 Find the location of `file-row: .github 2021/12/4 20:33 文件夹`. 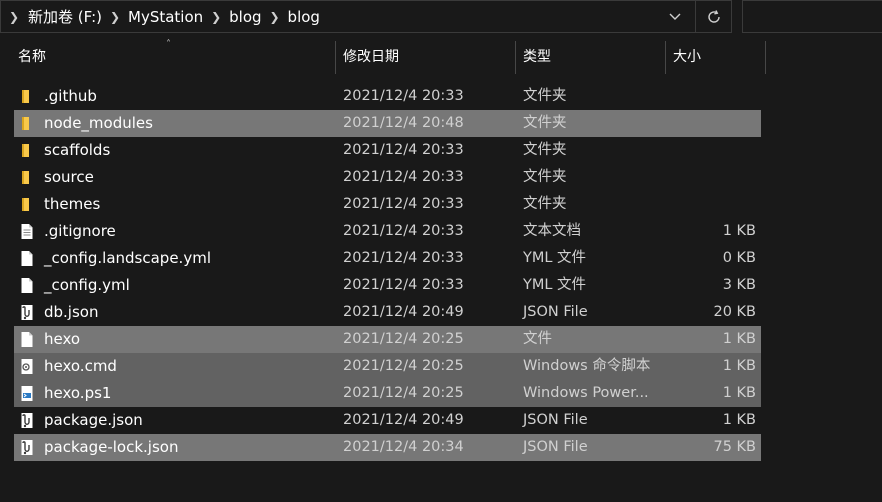

file-row: .github 2021/12/4 20:33 文件夹 is located at coordinates (387, 96).